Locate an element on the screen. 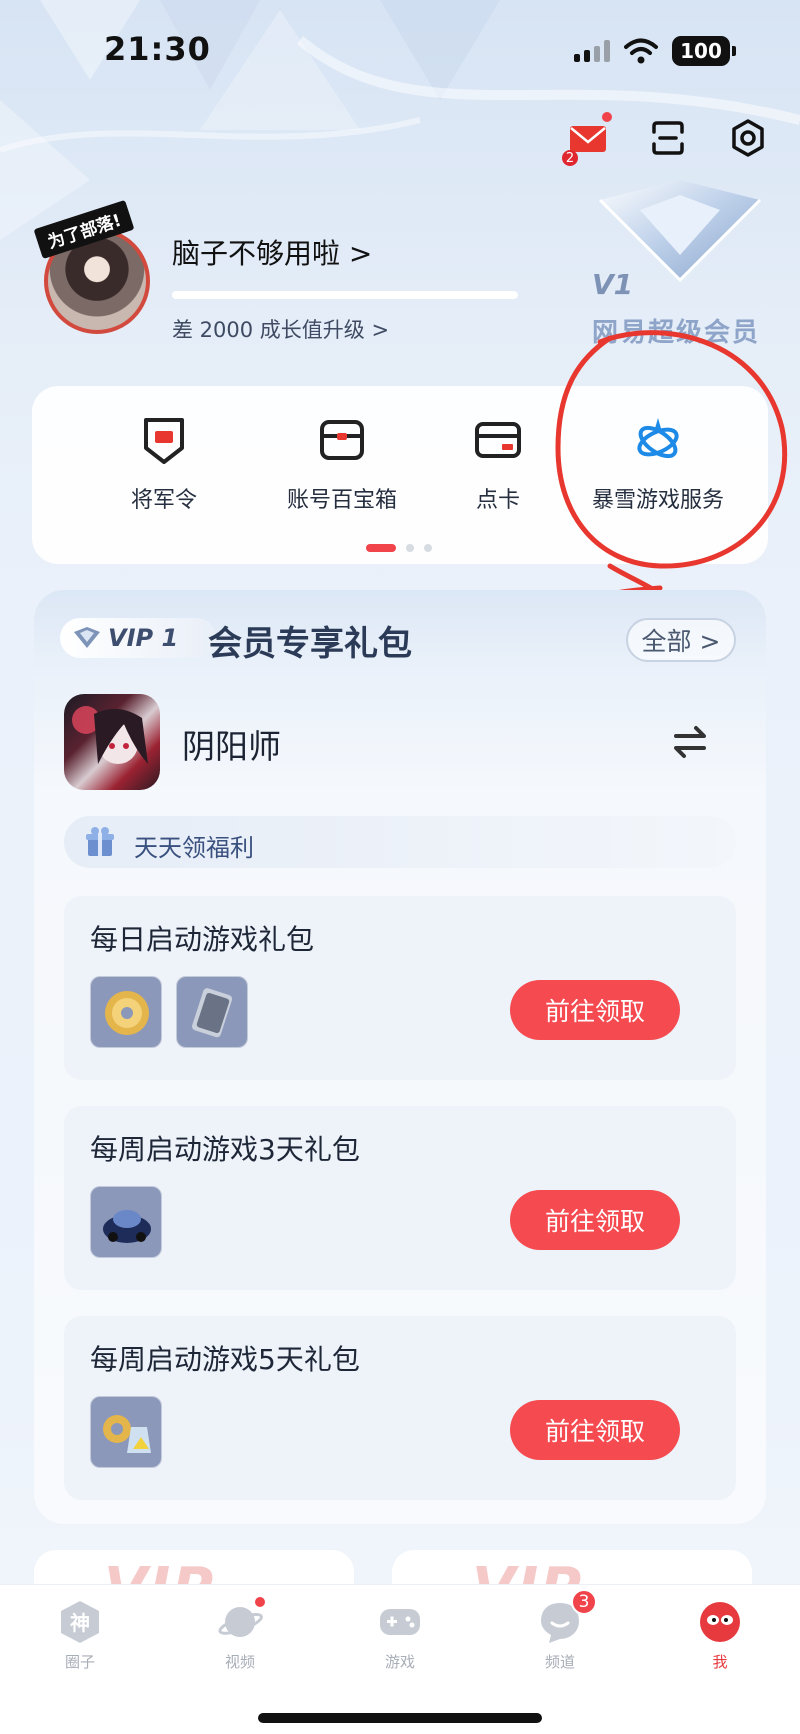 The width and height of the screenshot is (800, 1734). top-actions: 2 is located at coordinates (665, 139).